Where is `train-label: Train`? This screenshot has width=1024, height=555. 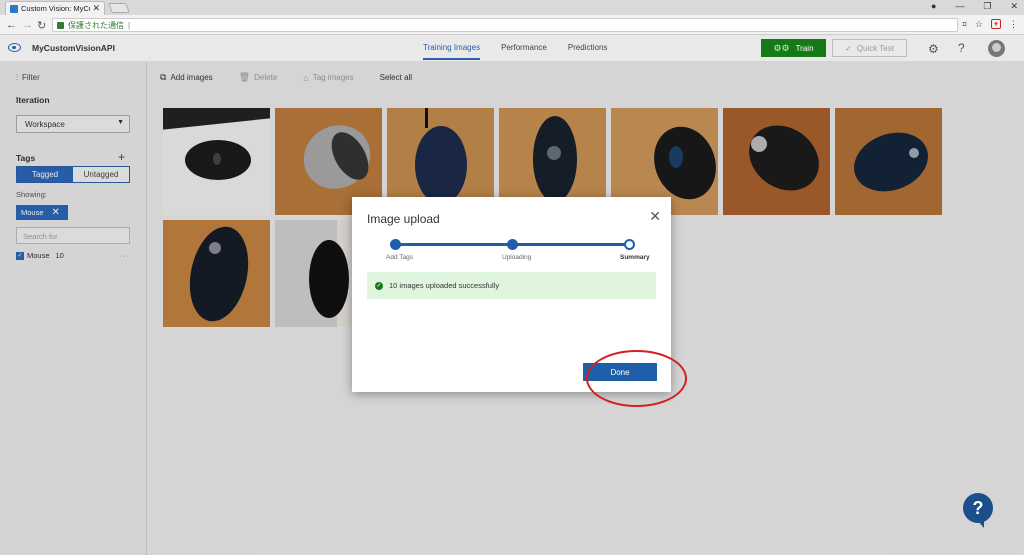 train-label: Train is located at coordinates (804, 48).